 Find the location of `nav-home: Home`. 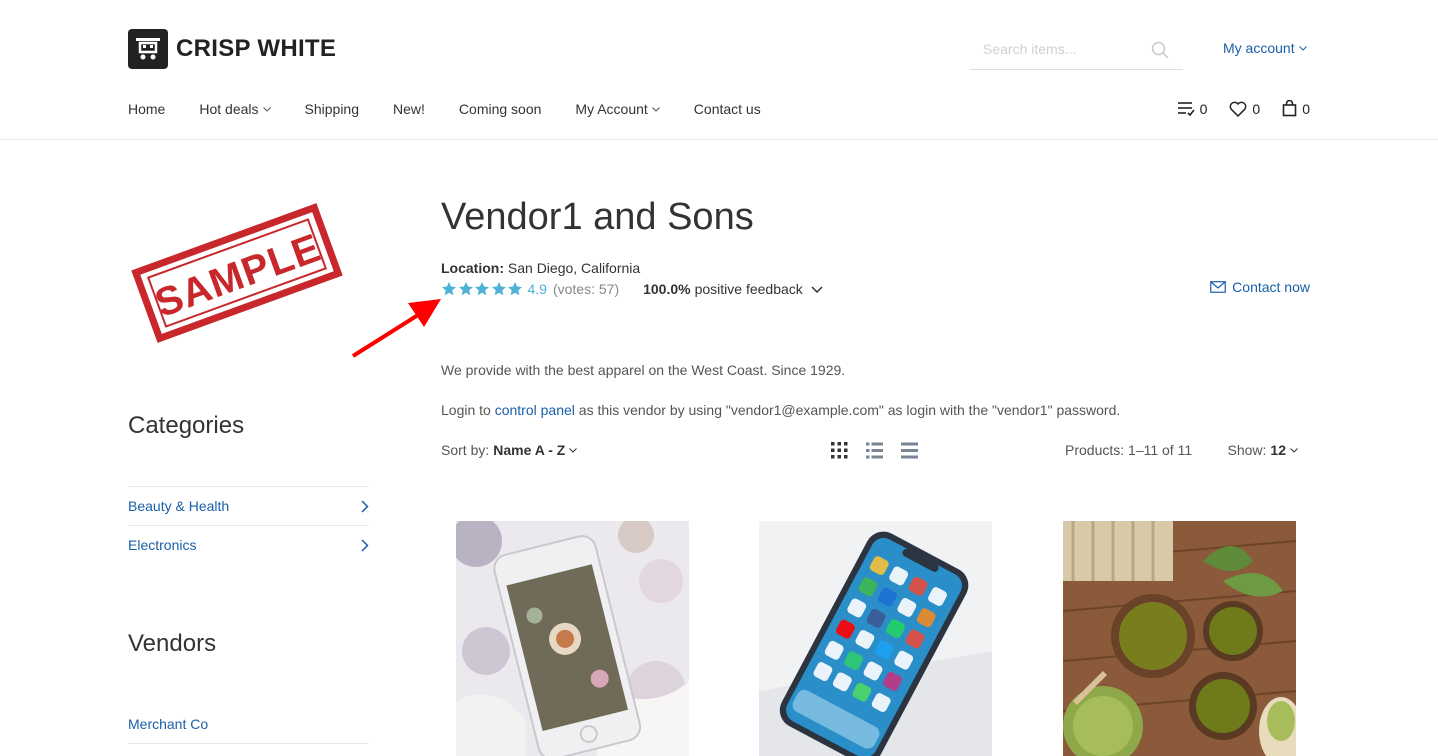

nav-home: Home is located at coordinates (146, 109).